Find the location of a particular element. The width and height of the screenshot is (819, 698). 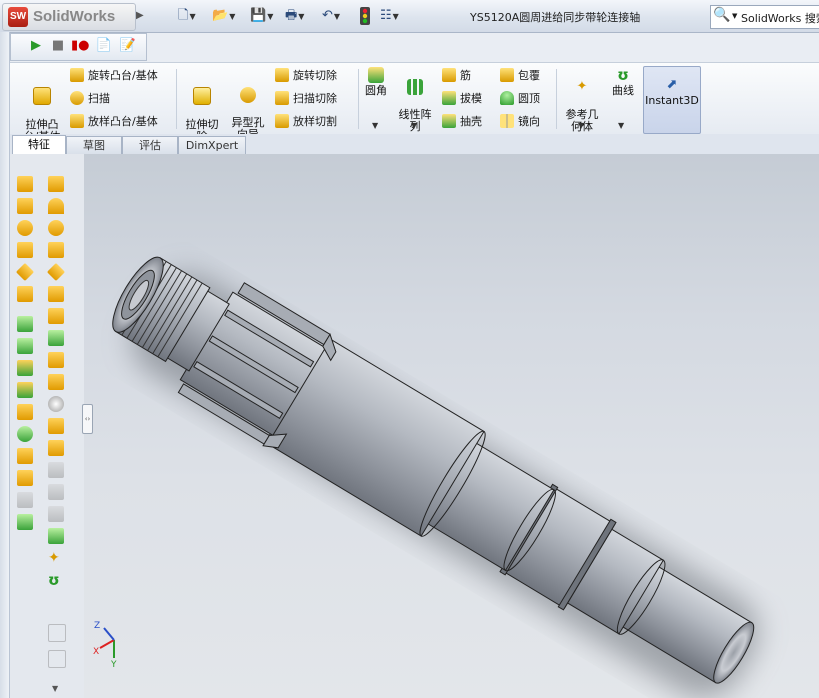

features-toolbar-left is located at coordinates (25, 426).